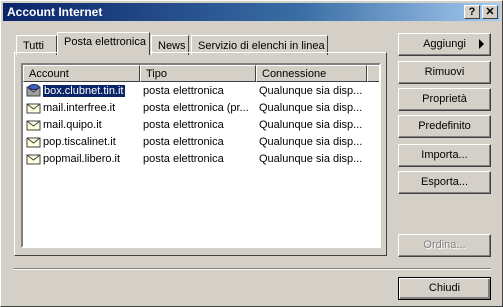 The image size is (503, 307). I want to click on chiudi-button: Chiudi, so click(444, 288).